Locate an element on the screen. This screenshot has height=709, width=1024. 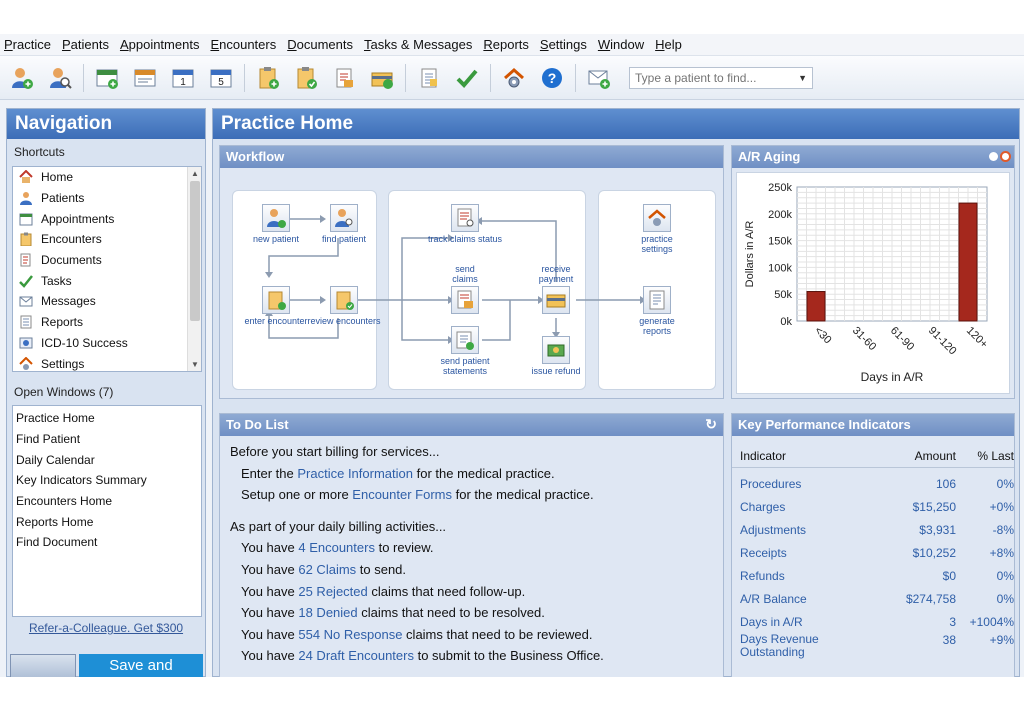
open-window-item: Daily Calendar is located at coordinates (107, 459).